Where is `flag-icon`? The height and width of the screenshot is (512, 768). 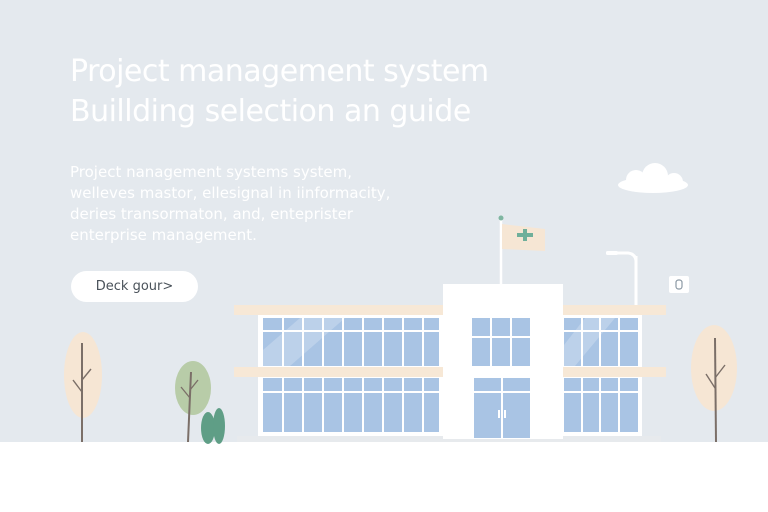 flag-icon is located at coordinates (521, 250).